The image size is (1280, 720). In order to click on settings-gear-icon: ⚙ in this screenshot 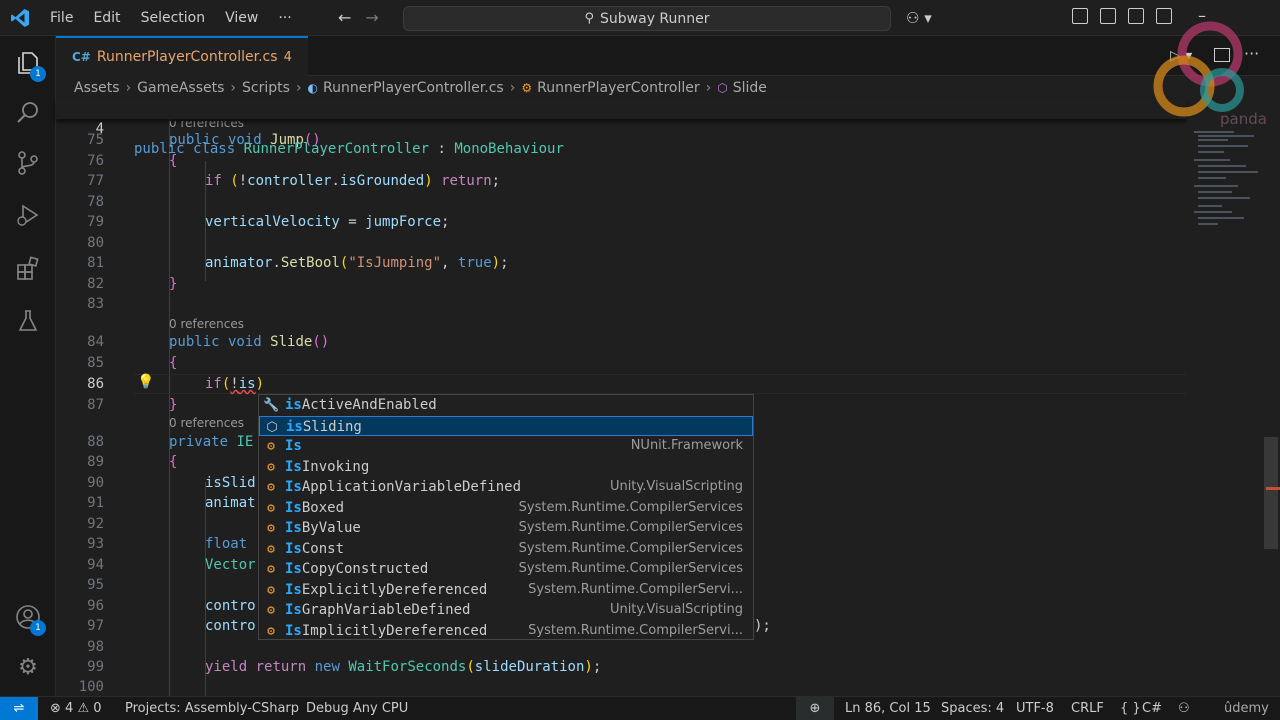, I will do `click(28, 668)`.